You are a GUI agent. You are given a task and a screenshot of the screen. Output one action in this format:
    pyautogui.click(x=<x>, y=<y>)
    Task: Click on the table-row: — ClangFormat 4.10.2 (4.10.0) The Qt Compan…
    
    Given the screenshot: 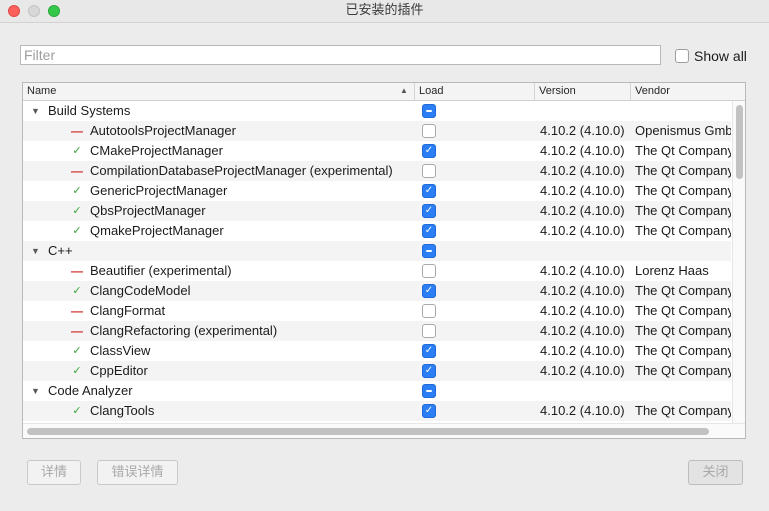 What is the action you would take?
    pyautogui.click(x=377, y=311)
    